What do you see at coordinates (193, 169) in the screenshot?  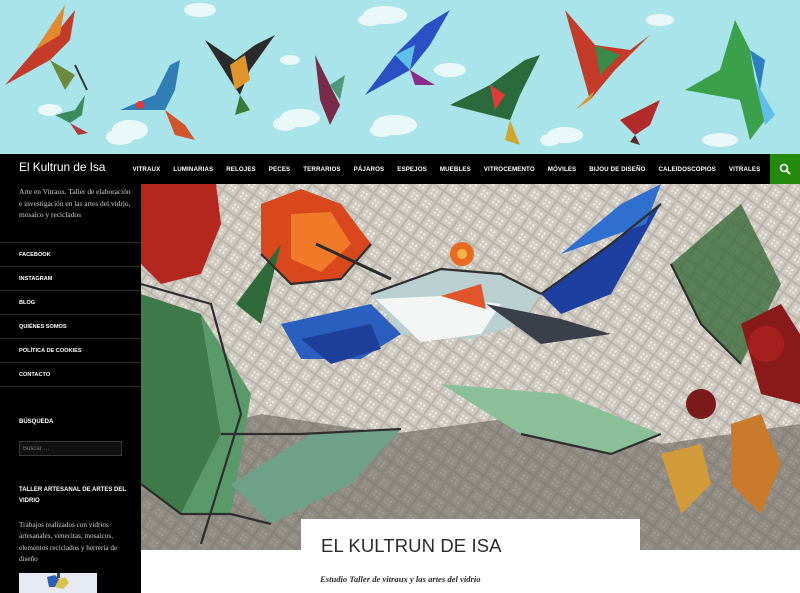 I see `nav-item-luminarias: Luminarias` at bounding box center [193, 169].